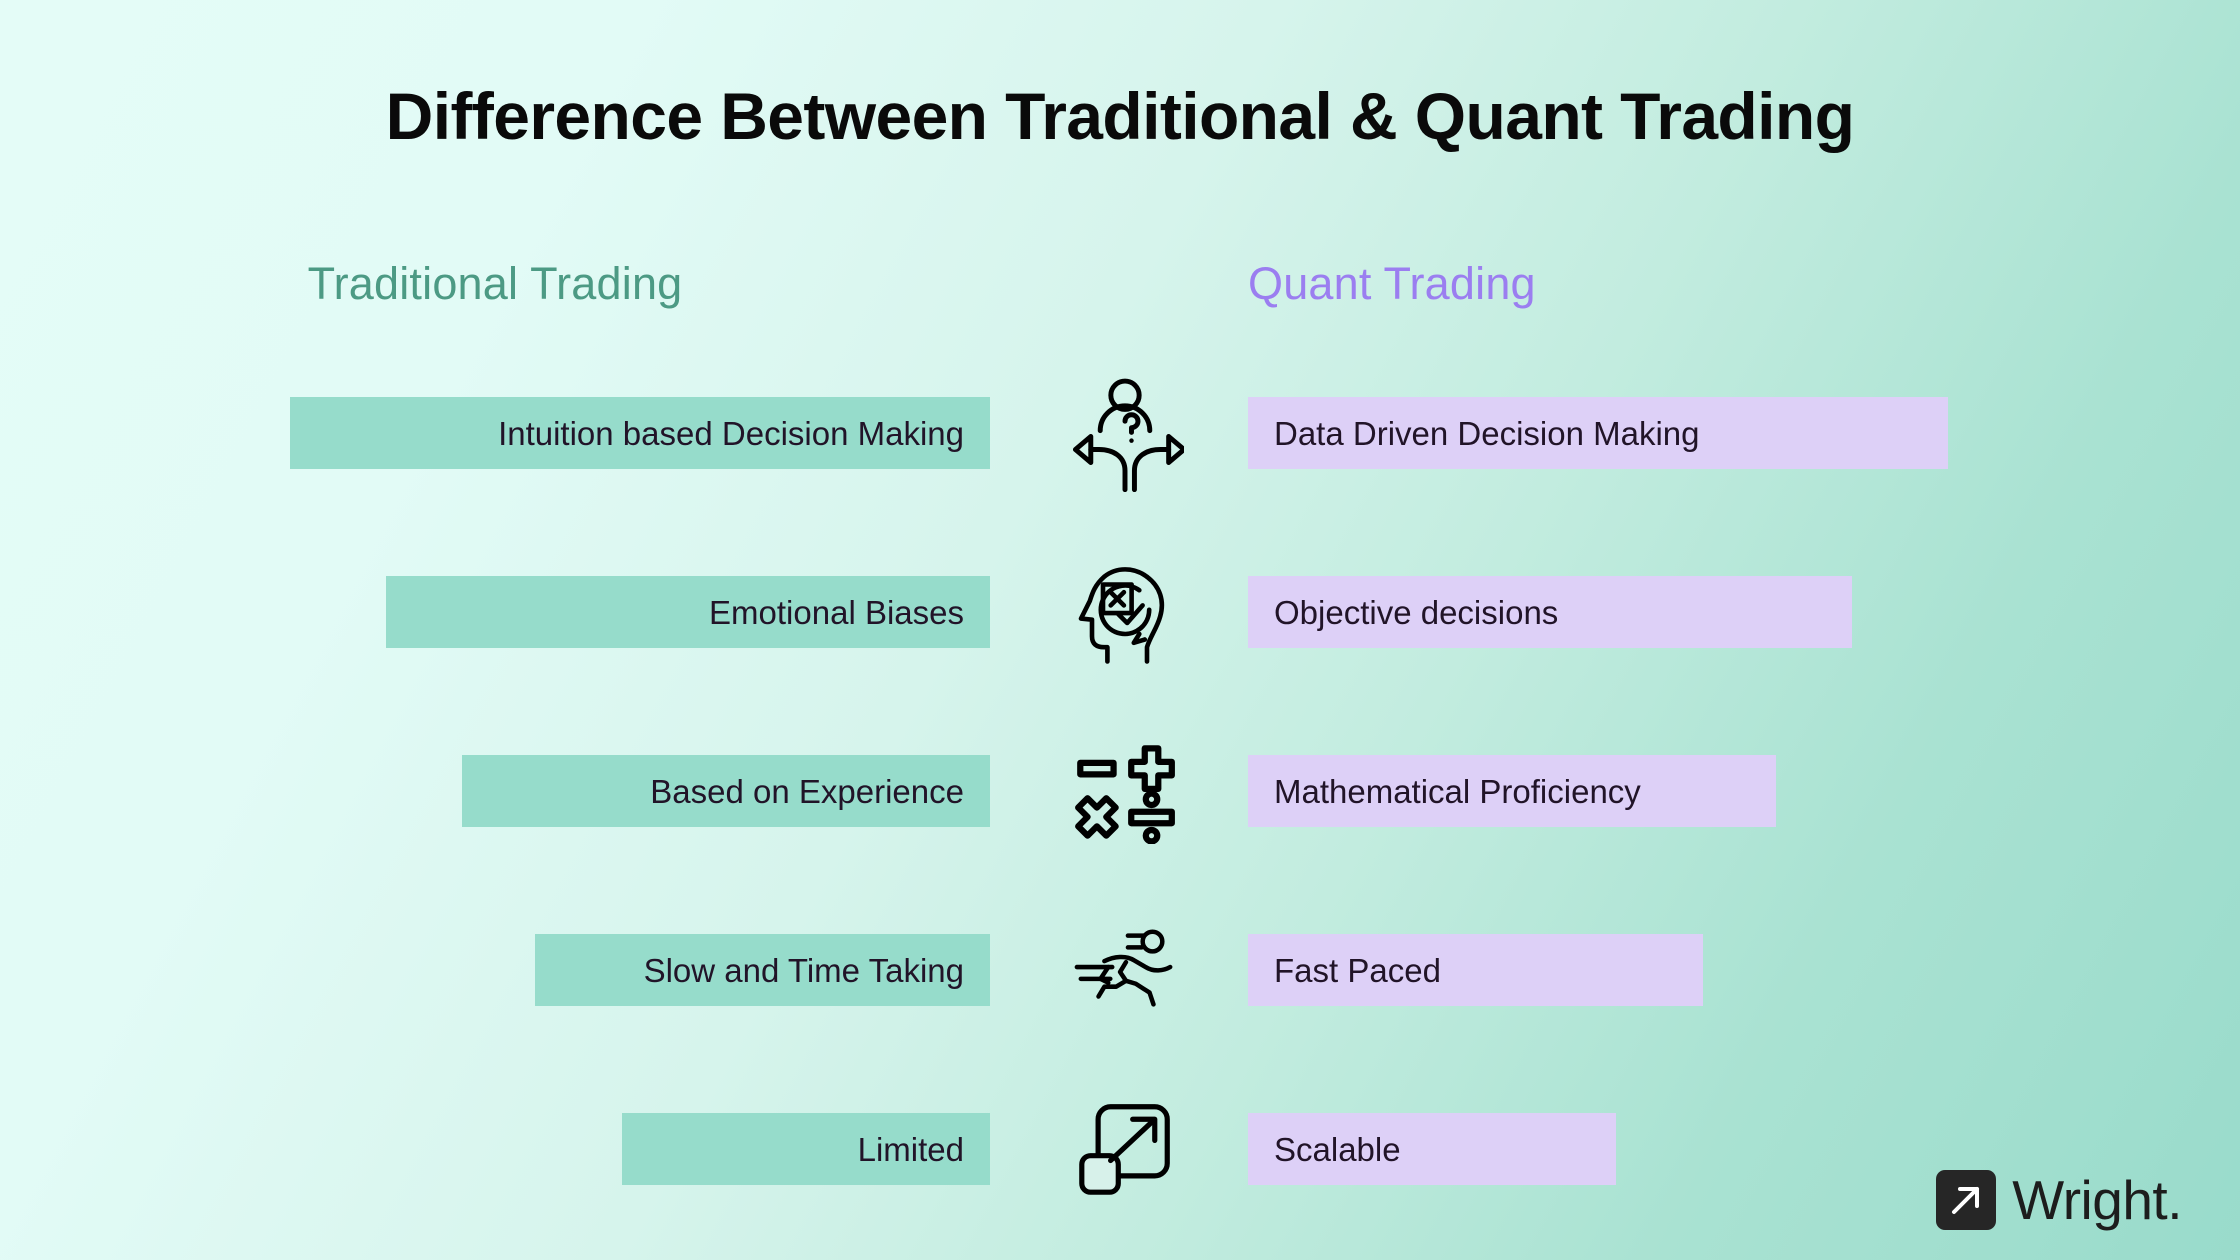  What do you see at coordinates (731, 433) in the screenshot?
I see `traditional-bar-label: Intuition based Decision Making` at bounding box center [731, 433].